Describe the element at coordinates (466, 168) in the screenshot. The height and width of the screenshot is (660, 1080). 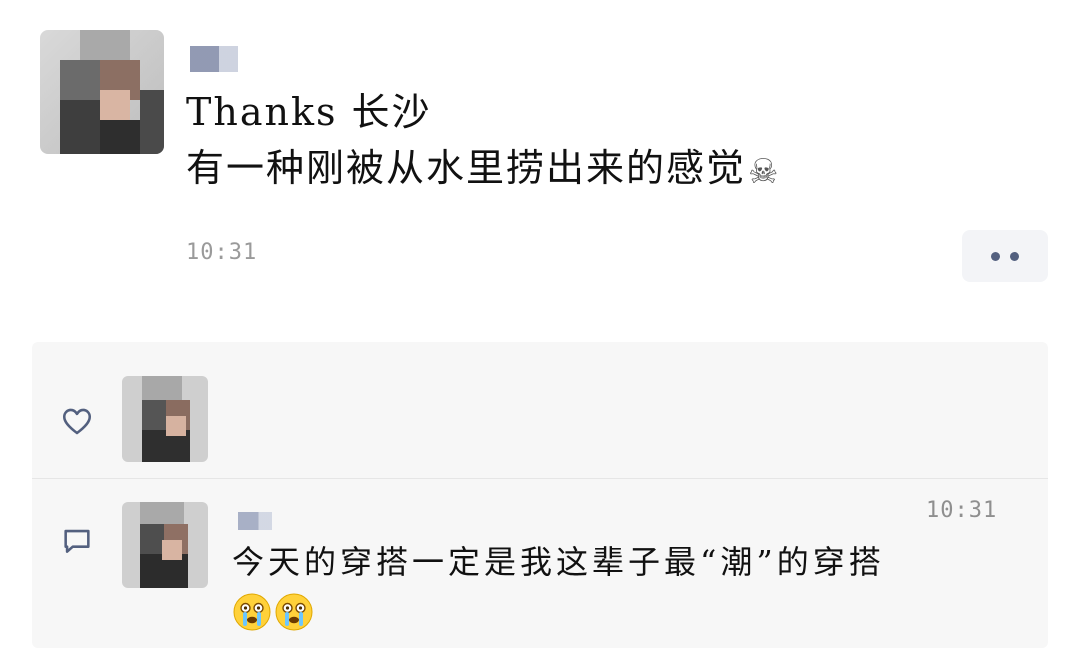
I see `post-text-line-2-text: 有一种刚被从水里捞出来的感觉` at that location.